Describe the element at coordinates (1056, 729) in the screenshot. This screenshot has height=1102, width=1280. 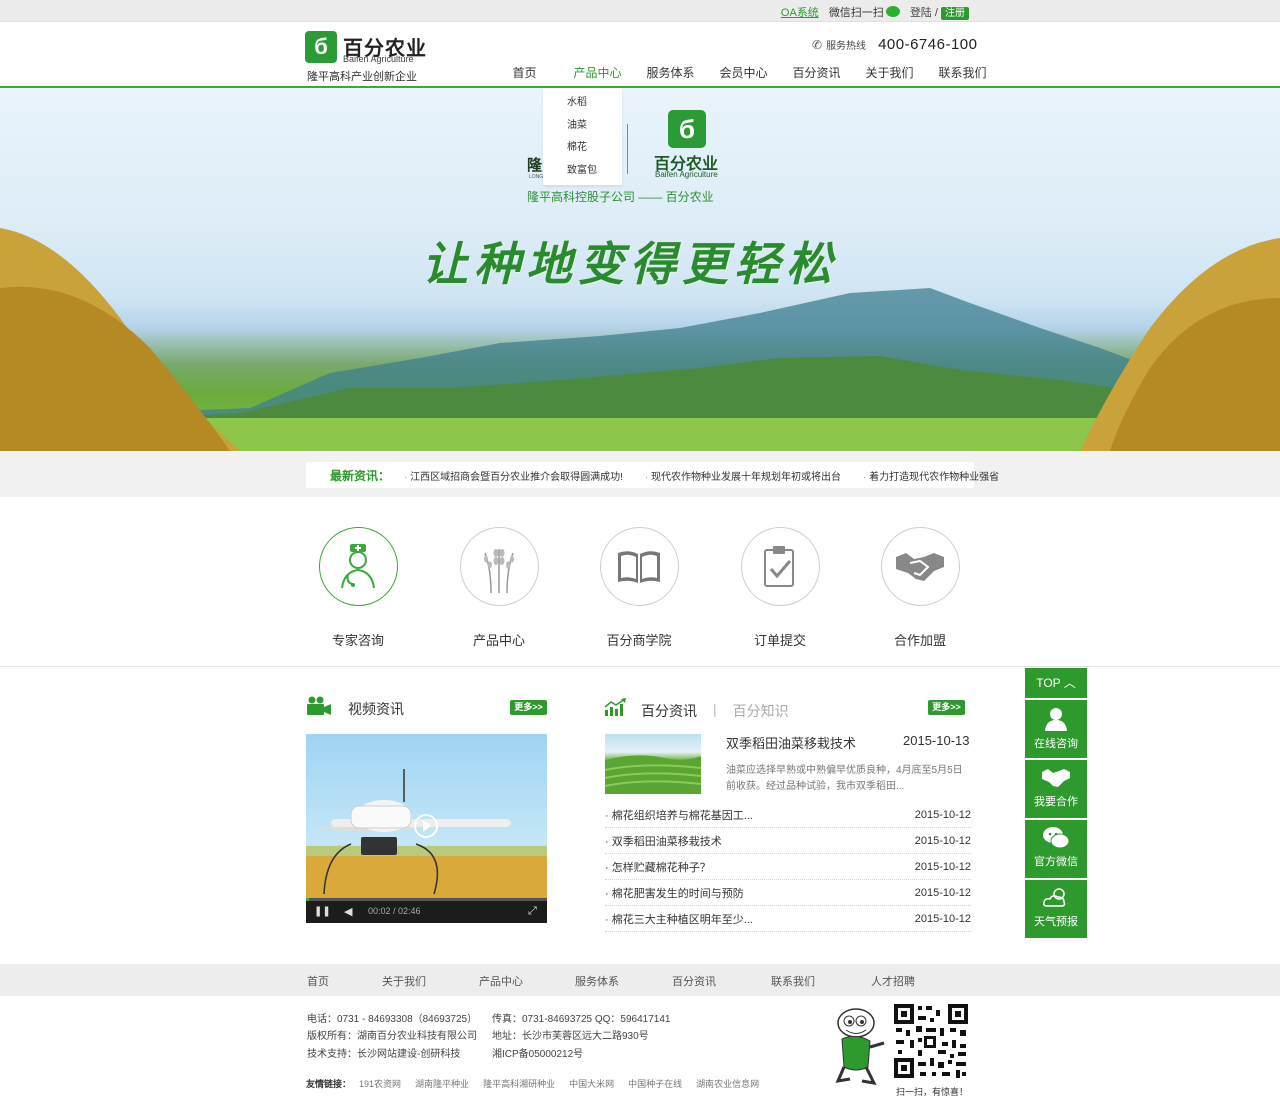
I see `online-consult-button: 在线咨询` at that location.